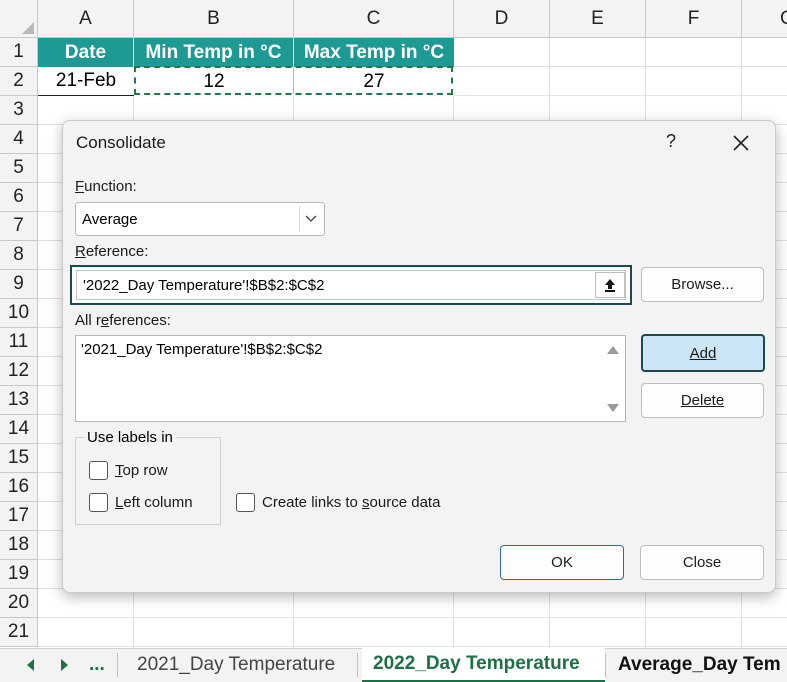 The width and height of the screenshot is (787, 682). What do you see at coordinates (130, 437) in the screenshot?
I see `use-labels-title: Use labels in` at bounding box center [130, 437].